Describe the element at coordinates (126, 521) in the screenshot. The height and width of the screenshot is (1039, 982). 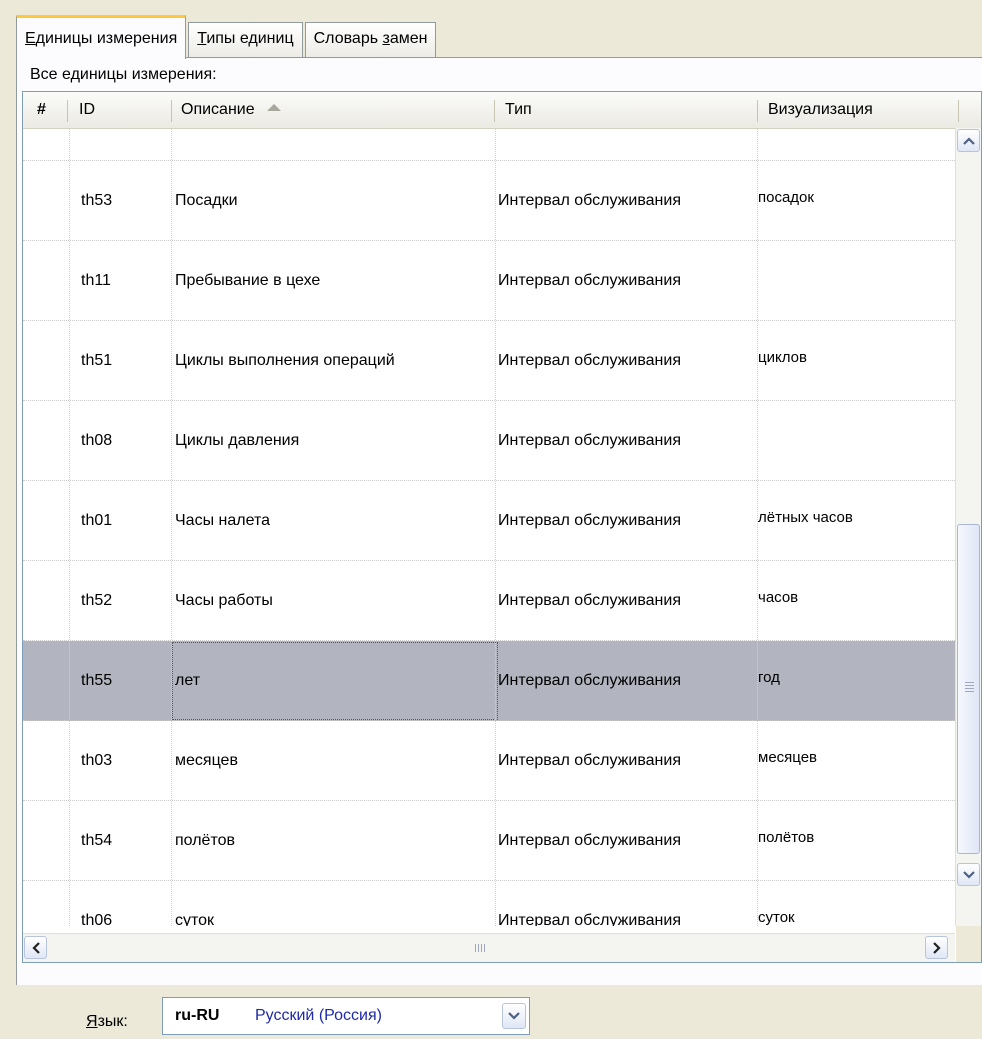
I see `cell-id: th01` at that location.